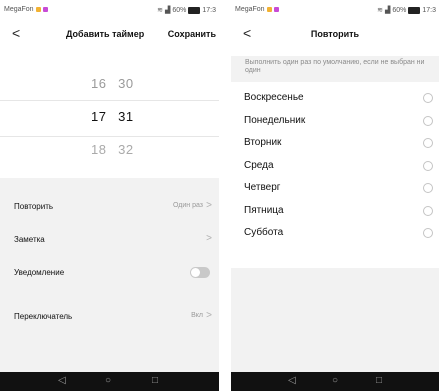 This screenshot has height=391, width=439. Describe the element at coordinates (99, 116) in the screenshot. I see `hour-value: 17` at that location.